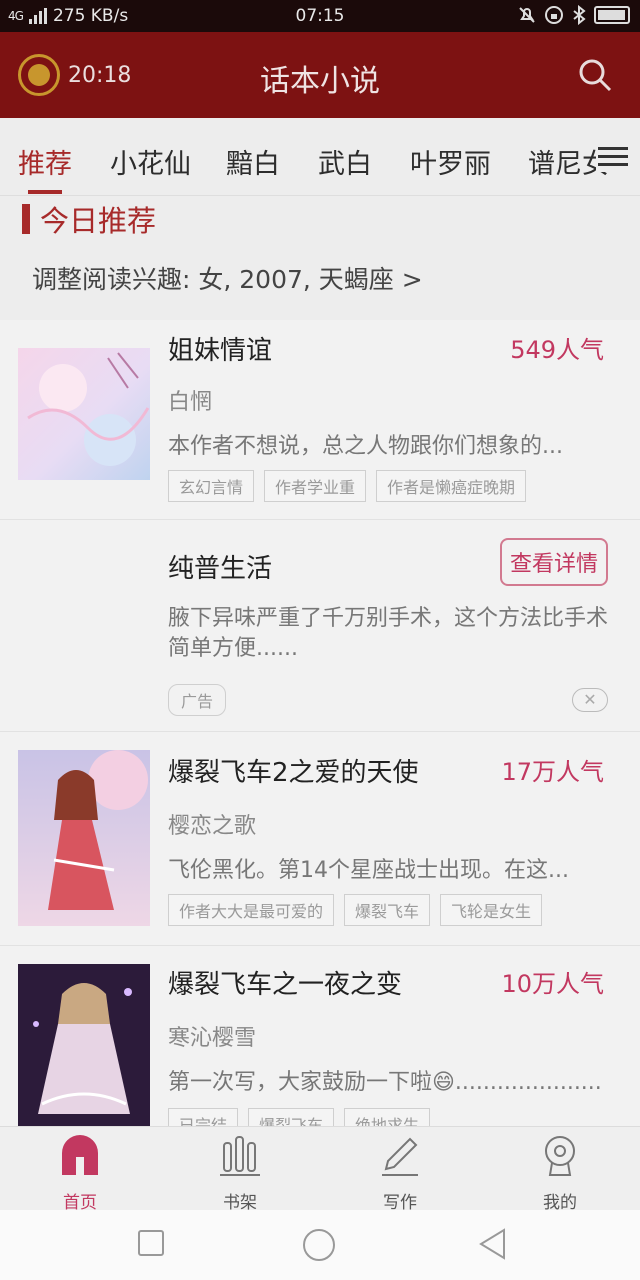  Describe the element at coordinates (212, 826) in the screenshot. I see `book-author: 樱恋之歌` at that location.